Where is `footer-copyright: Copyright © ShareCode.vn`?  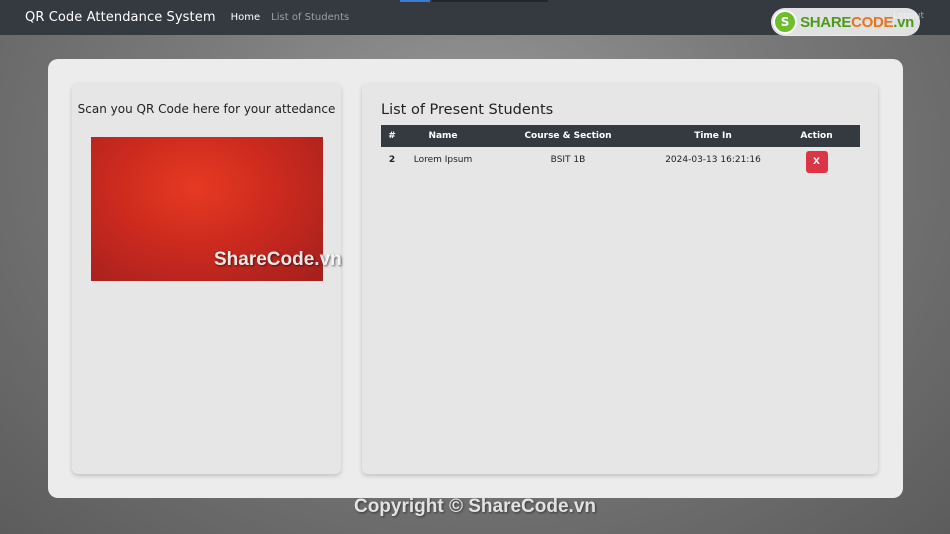
footer-copyright: Copyright © ShareCode.vn is located at coordinates (475, 506).